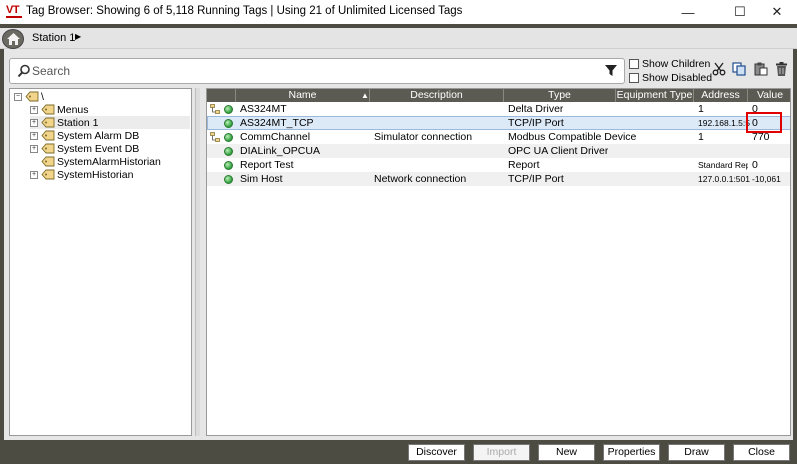 Image resolution: width=797 pixels, height=464 pixels. What do you see at coordinates (739, 69) in the screenshot?
I see `copy-icon` at bounding box center [739, 69].